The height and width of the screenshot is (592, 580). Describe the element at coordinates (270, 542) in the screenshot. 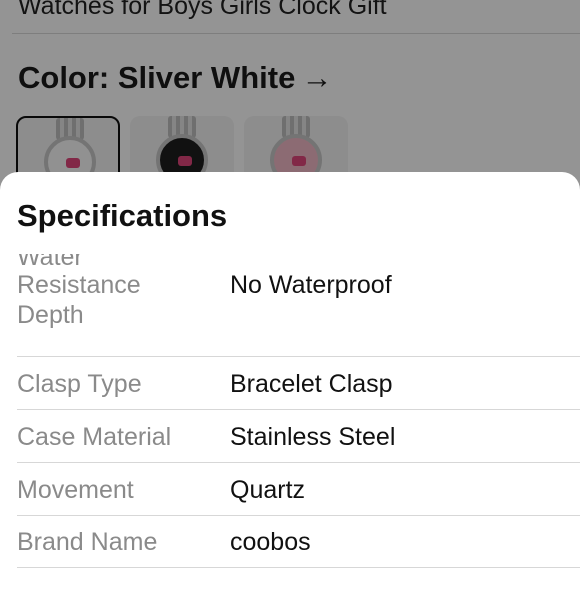

I see `spec-value: coobos` at that location.